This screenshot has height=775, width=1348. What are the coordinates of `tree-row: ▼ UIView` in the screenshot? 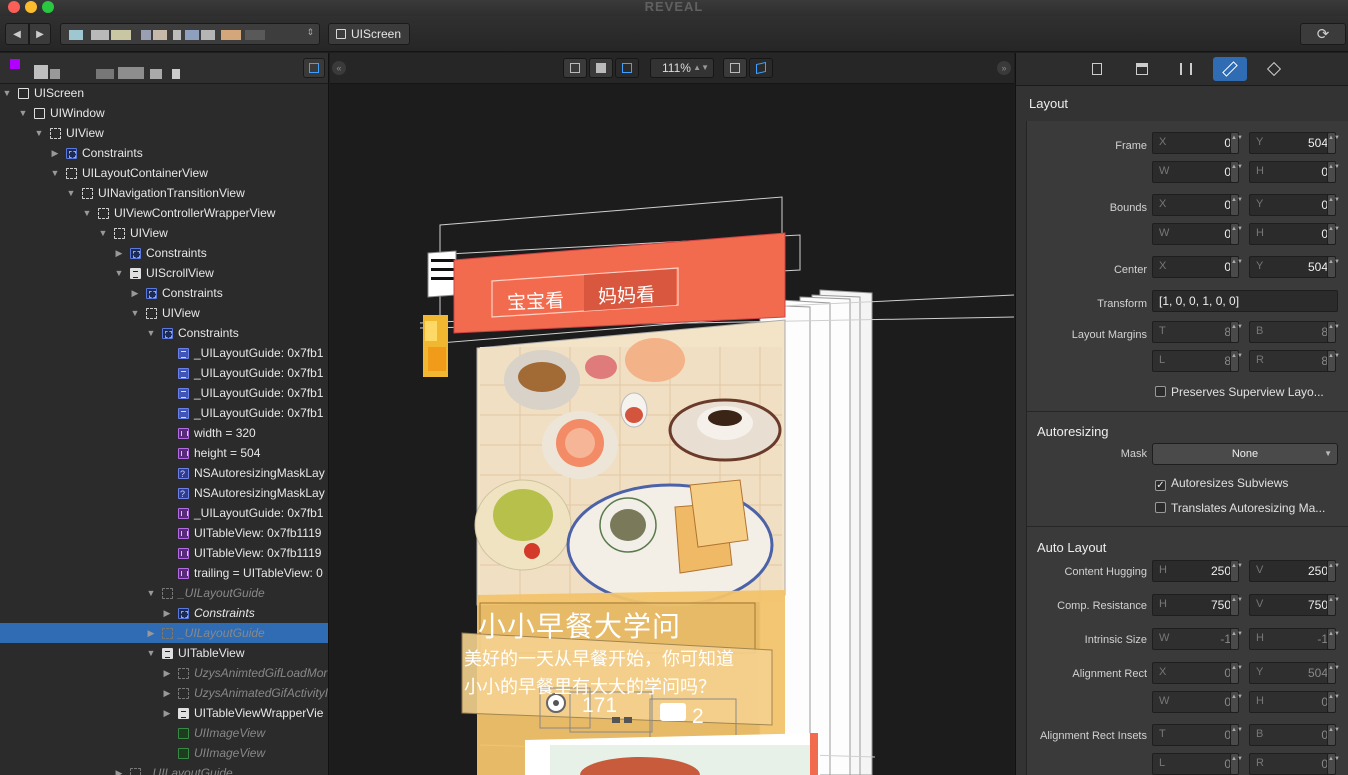 It's located at (164, 133).